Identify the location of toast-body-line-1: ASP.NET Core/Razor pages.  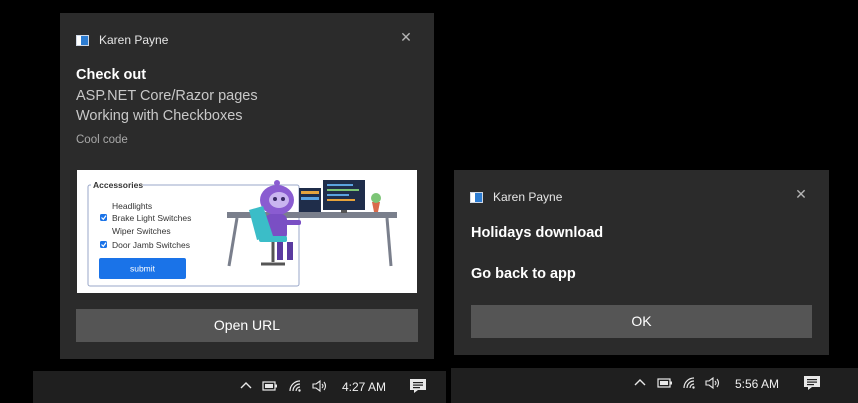
(167, 96).